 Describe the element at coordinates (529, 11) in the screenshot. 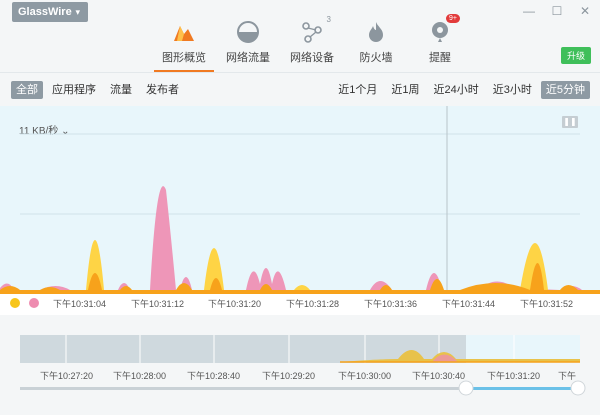

I see `minimize-icon: —` at that location.